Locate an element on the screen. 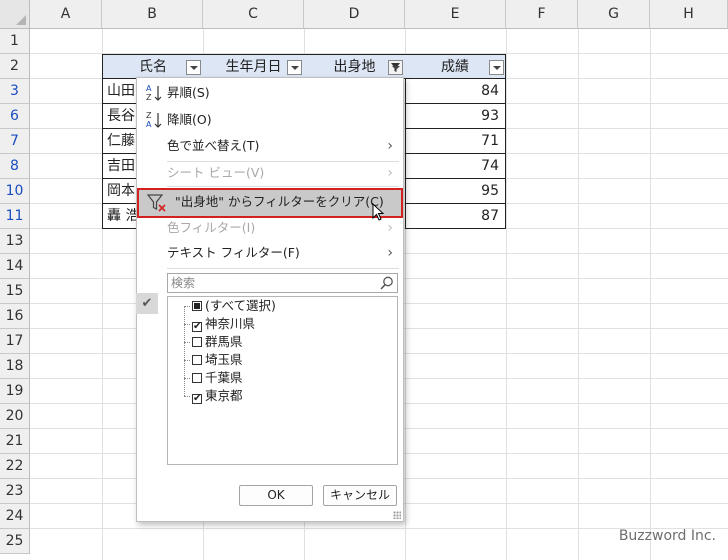 This screenshot has height=560, width=728. funnel-icon is located at coordinates (395, 67).